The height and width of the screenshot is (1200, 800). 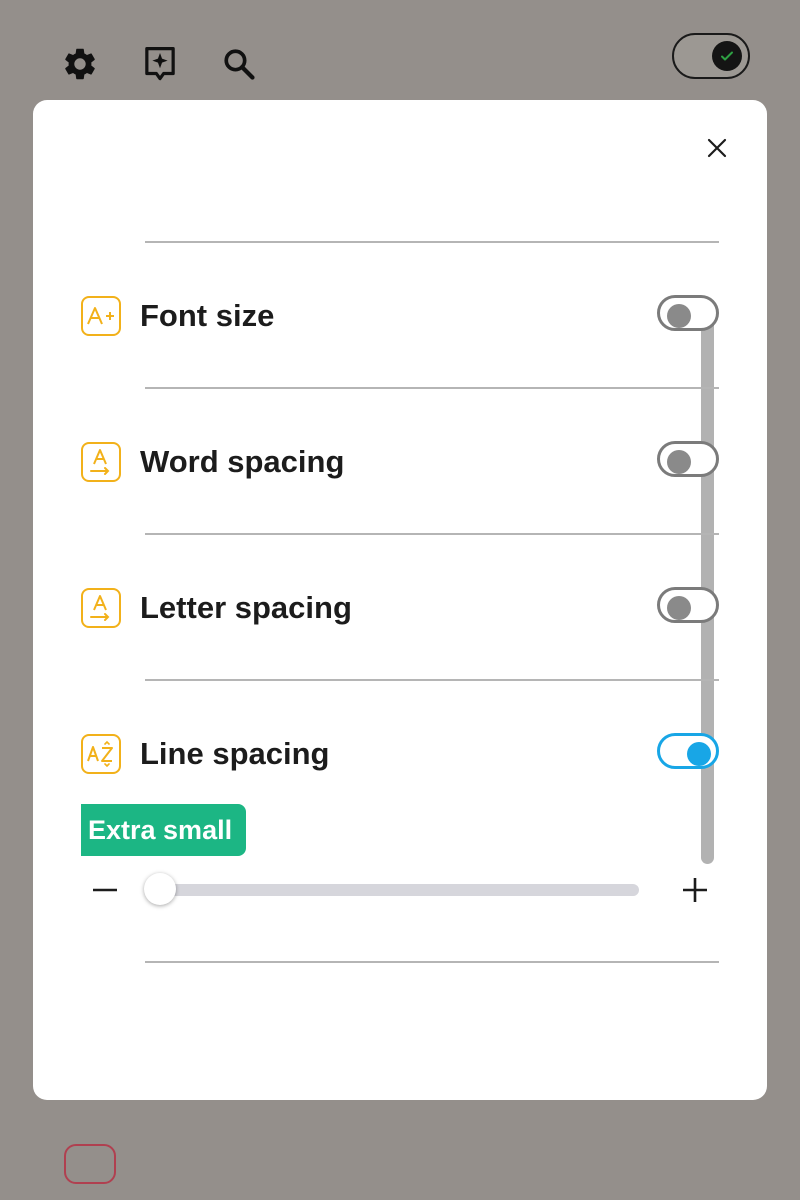 What do you see at coordinates (401, 316) in the screenshot?
I see `setting-row-font-size: Font size` at bounding box center [401, 316].